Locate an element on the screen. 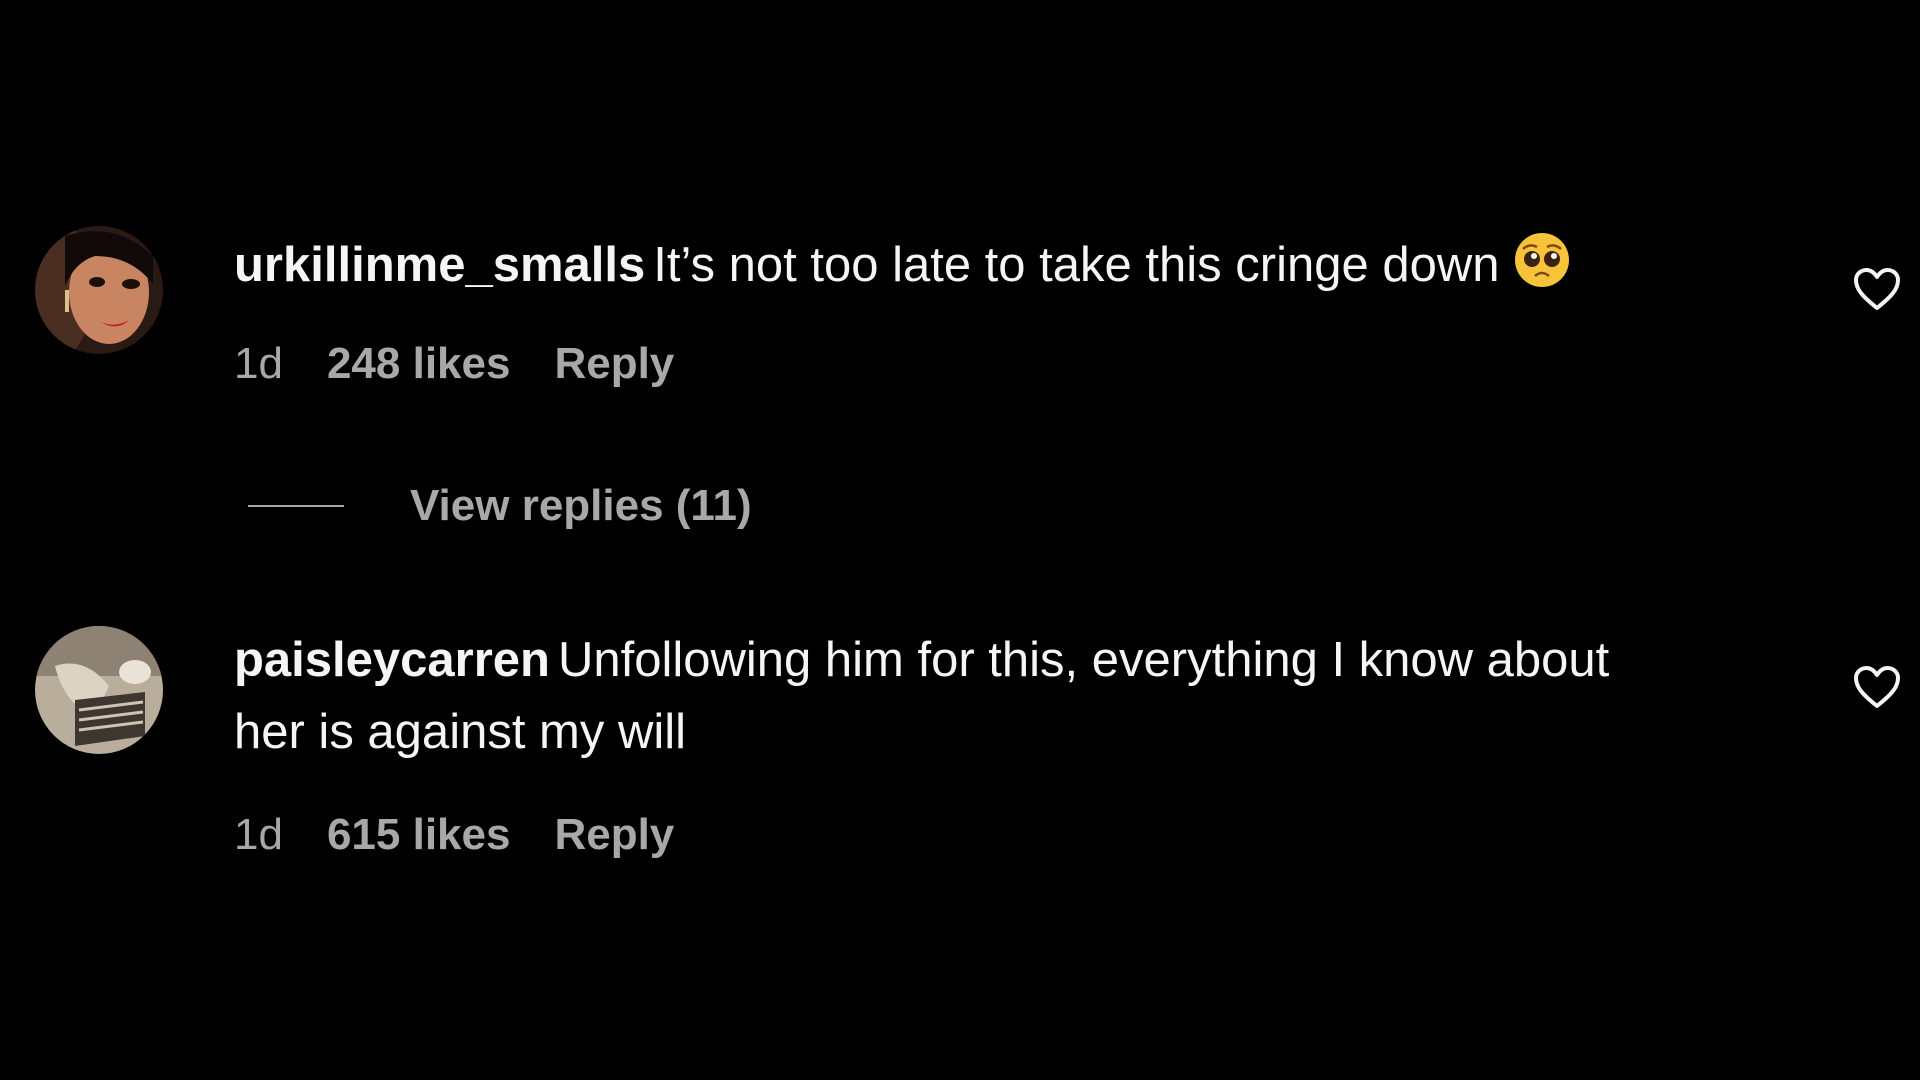  comment-meta: 1d 248 likes Reply is located at coordinates (476, 364).